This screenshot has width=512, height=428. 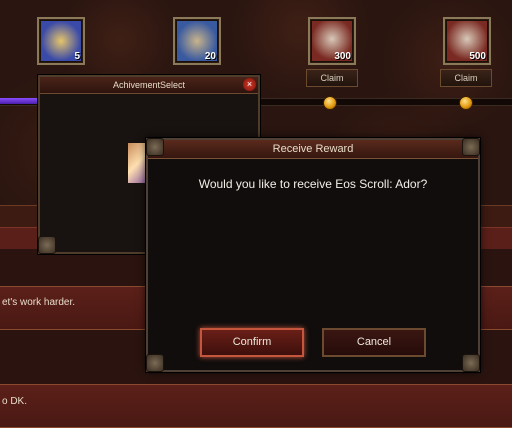 I want to click on close-icon: ×, so click(x=249, y=84).